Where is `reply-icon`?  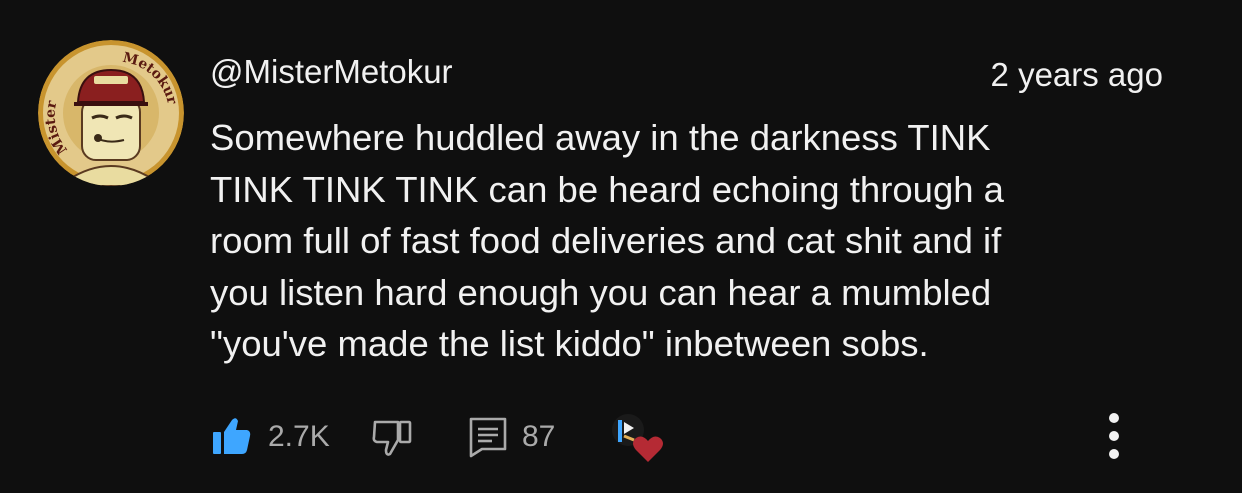 reply-icon is located at coordinates (488, 437).